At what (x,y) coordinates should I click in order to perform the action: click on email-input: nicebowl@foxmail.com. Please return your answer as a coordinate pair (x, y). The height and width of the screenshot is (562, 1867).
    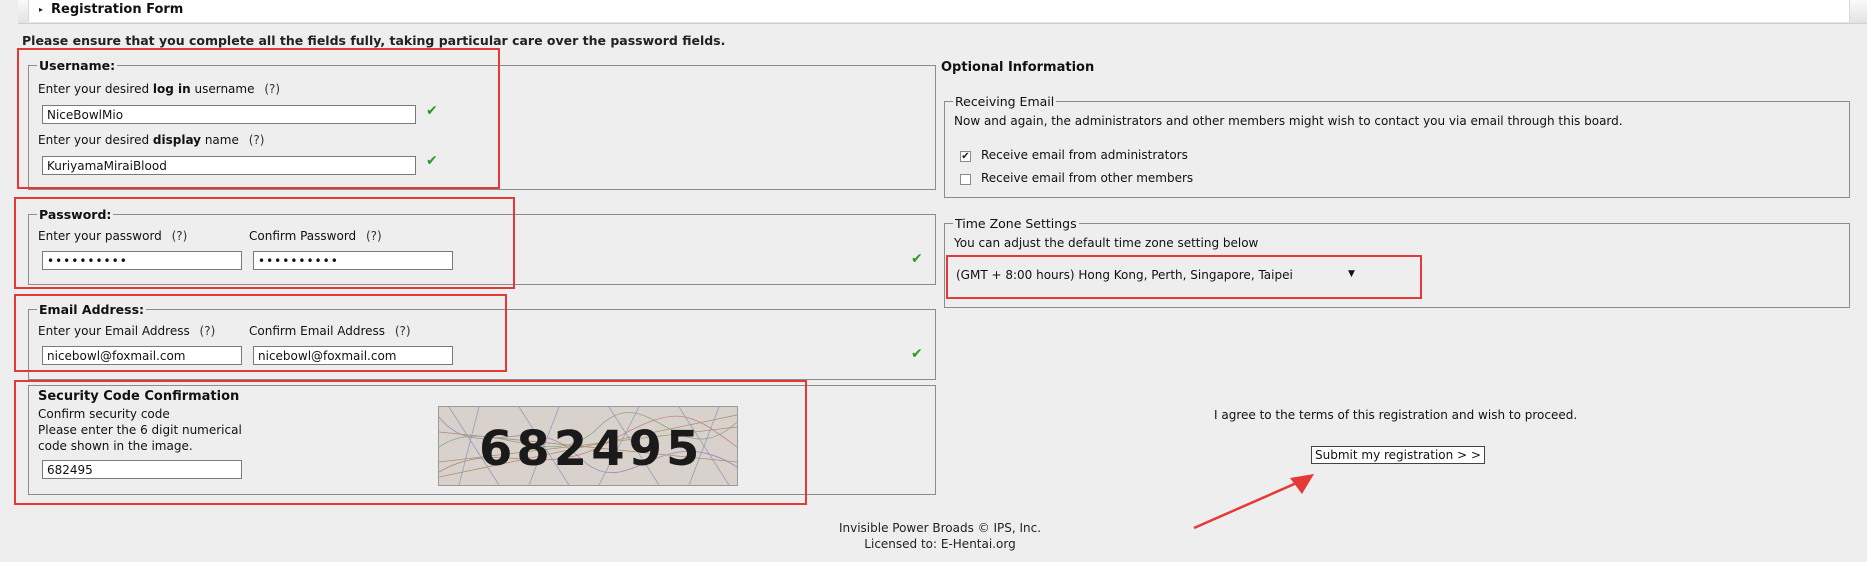
    Looking at the image, I should click on (142, 355).